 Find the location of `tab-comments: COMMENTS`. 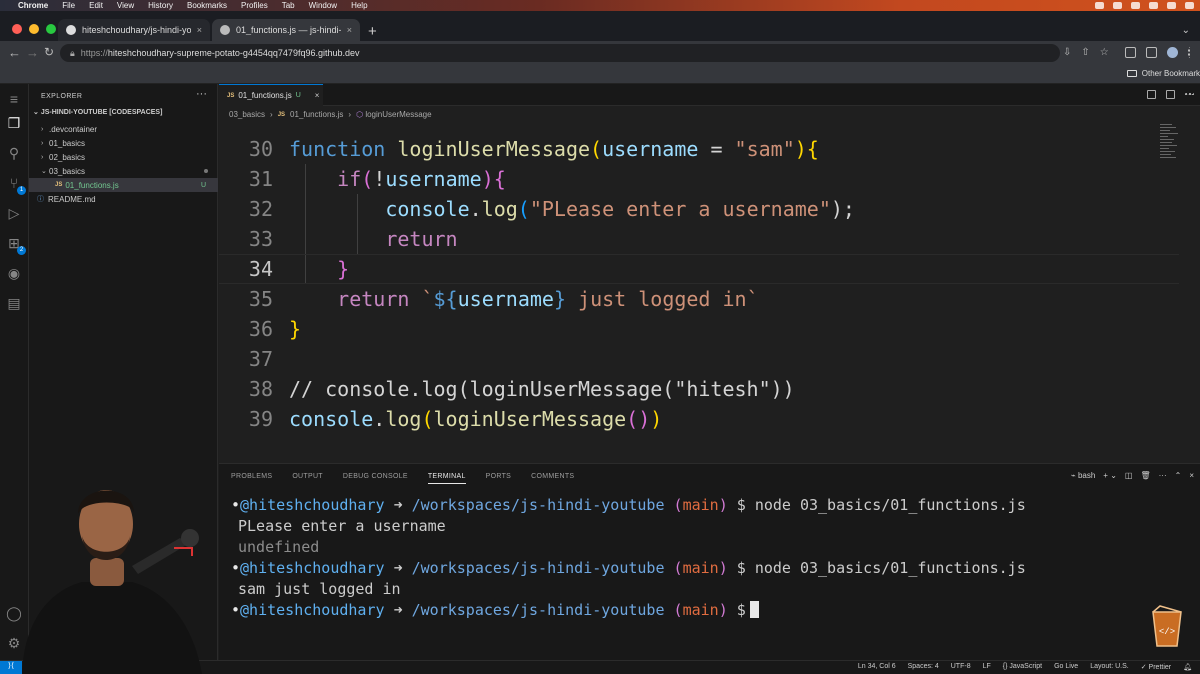

tab-comments: COMMENTS is located at coordinates (552, 478).